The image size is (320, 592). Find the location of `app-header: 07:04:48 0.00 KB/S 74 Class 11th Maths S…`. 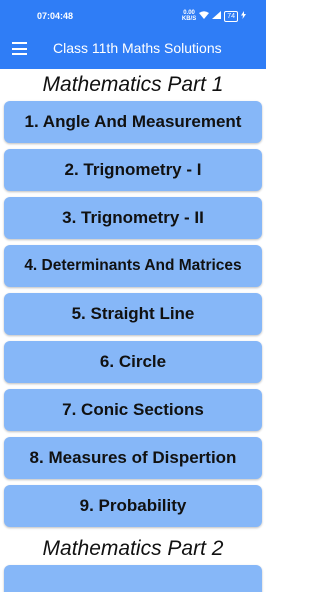

app-header: 07:04:48 0.00 KB/S 74 Class 11th Maths S… is located at coordinates (133, 34).